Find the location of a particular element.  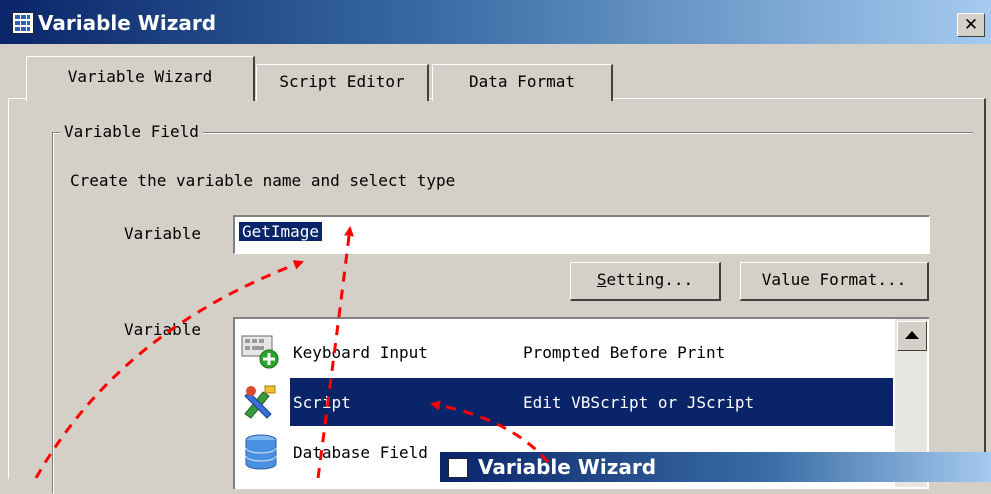

triangle-up-icon is located at coordinates (912, 335).